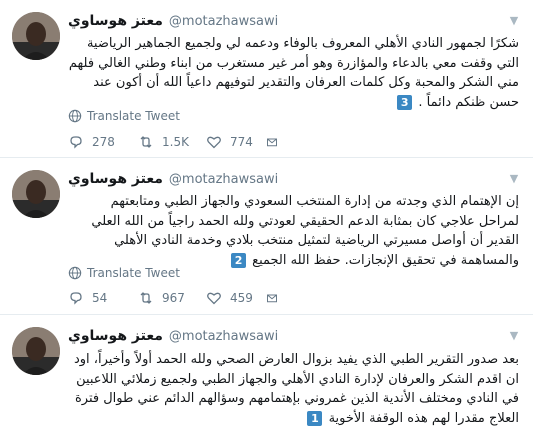 This screenshot has height=428, width=533. I want to click on tweet-actions: 278 1.5K 774, so click(177, 142).